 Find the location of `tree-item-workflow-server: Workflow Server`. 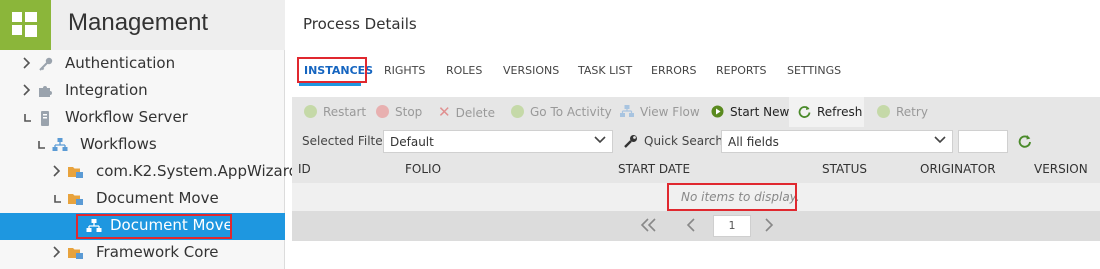

tree-item-workflow-server: Workflow Server is located at coordinates (142, 118).